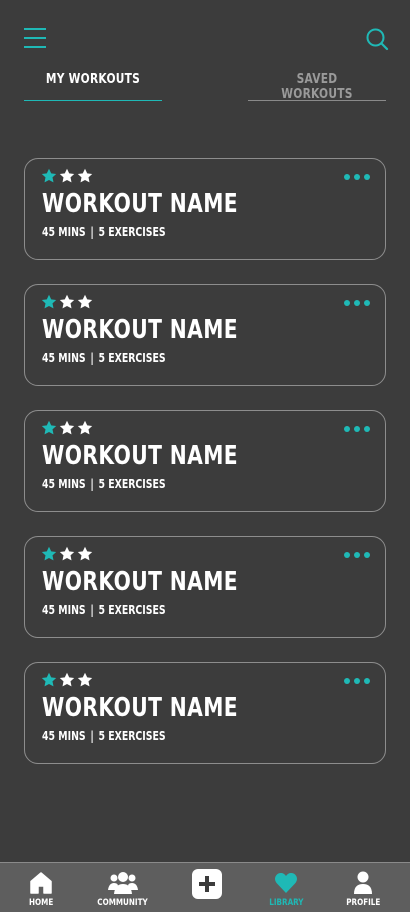  I want to click on nav-home: HOME, so click(41, 887).